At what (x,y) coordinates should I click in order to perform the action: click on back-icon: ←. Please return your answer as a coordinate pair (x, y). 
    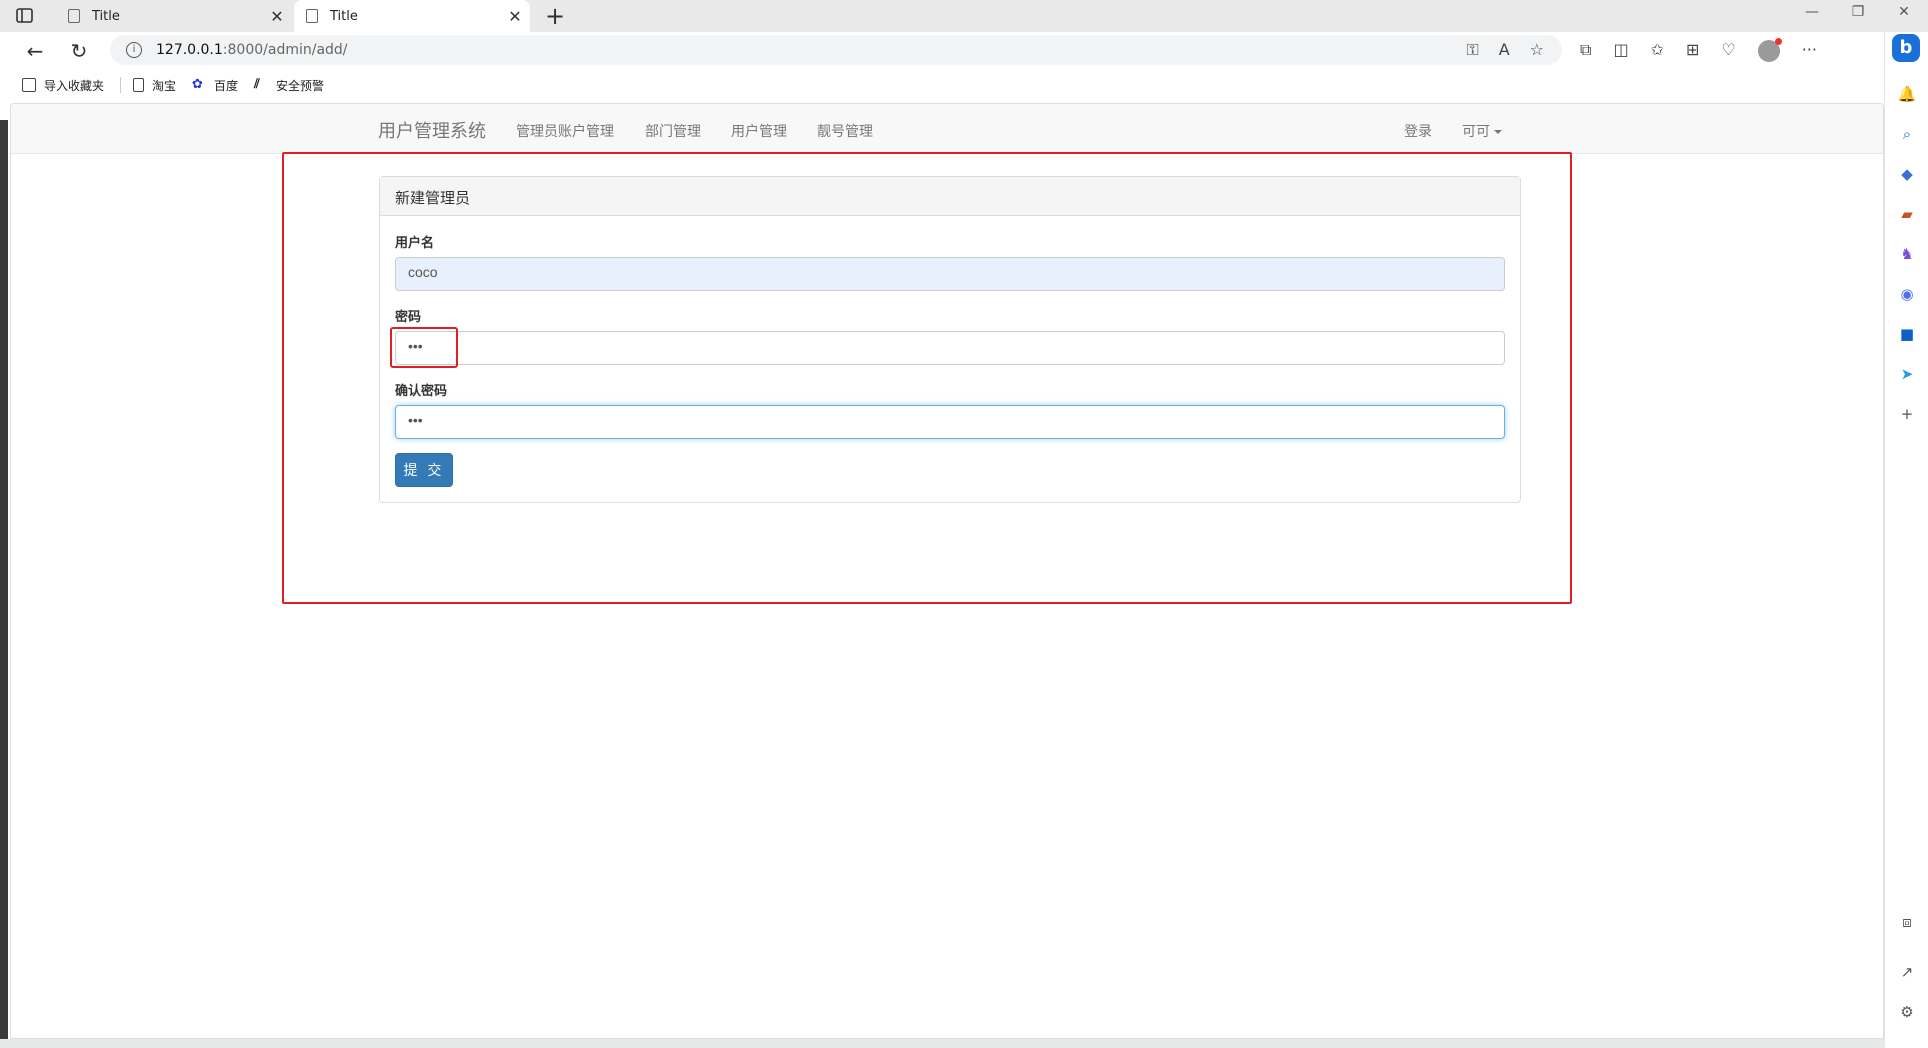
    Looking at the image, I should click on (35, 51).